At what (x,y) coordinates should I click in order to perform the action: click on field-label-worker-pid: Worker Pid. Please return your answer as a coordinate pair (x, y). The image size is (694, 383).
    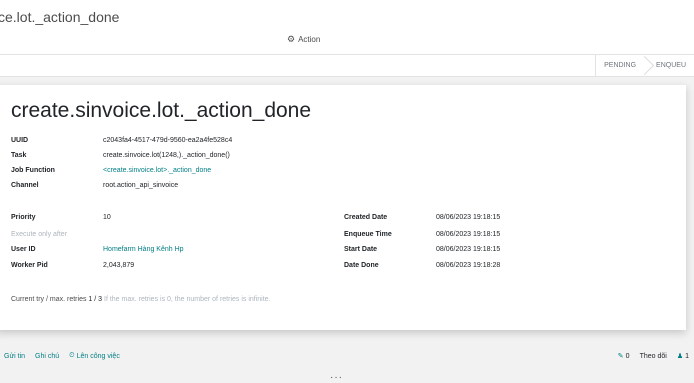
    Looking at the image, I should click on (29, 265).